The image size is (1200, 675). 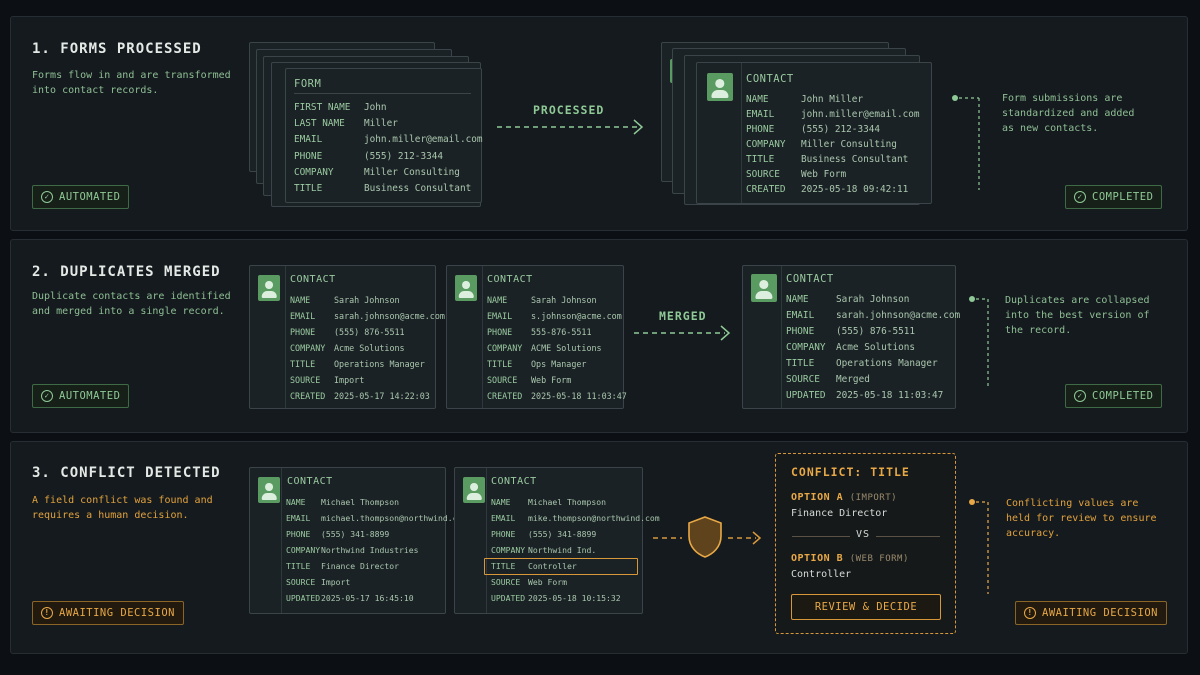 What do you see at coordinates (873, 332) in the screenshot?
I see `field-row: PHONE (555) 876-5511` at bounding box center [873, 332].